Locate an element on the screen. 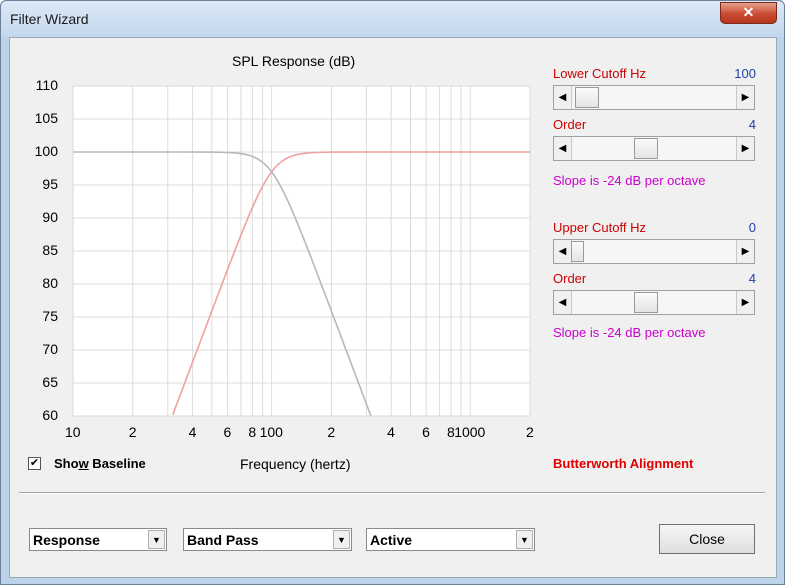 Image resolution: width=785 pixels, height=585 pixels. upper-cutoff-slider: ◀ ▶ is located at coordinates (654, 251).